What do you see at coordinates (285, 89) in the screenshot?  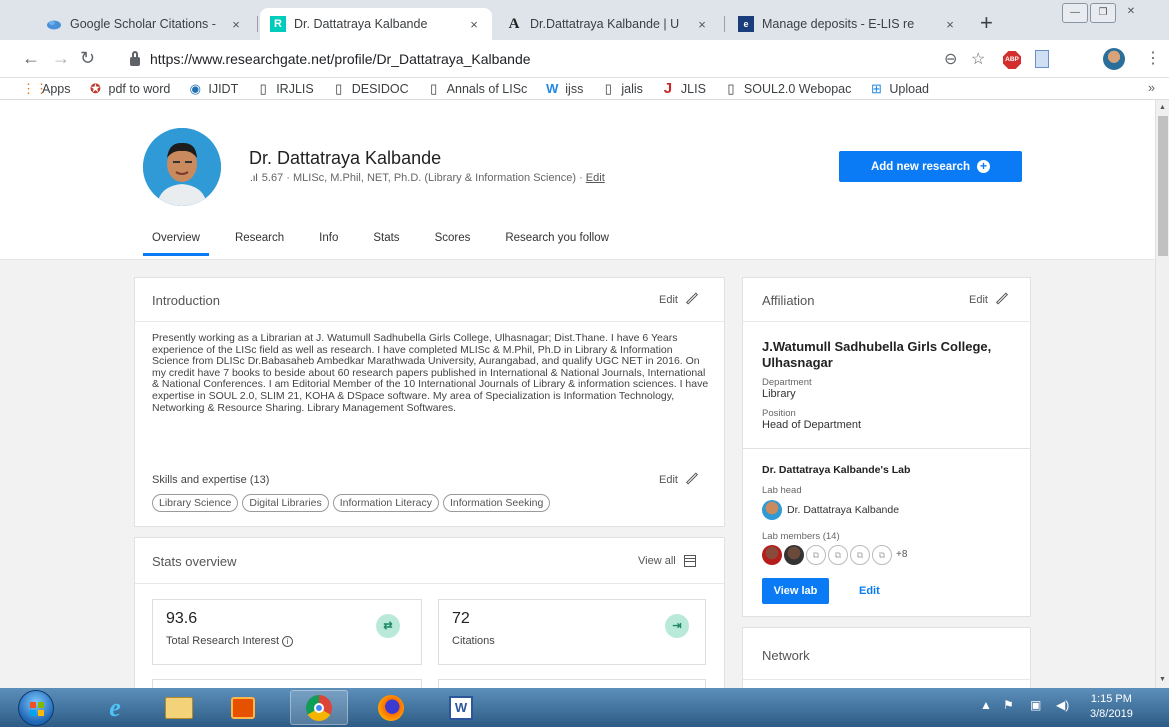 I see `bookmark-irjlis: ▯ IRJLIS` at bounding box center [285, 89].